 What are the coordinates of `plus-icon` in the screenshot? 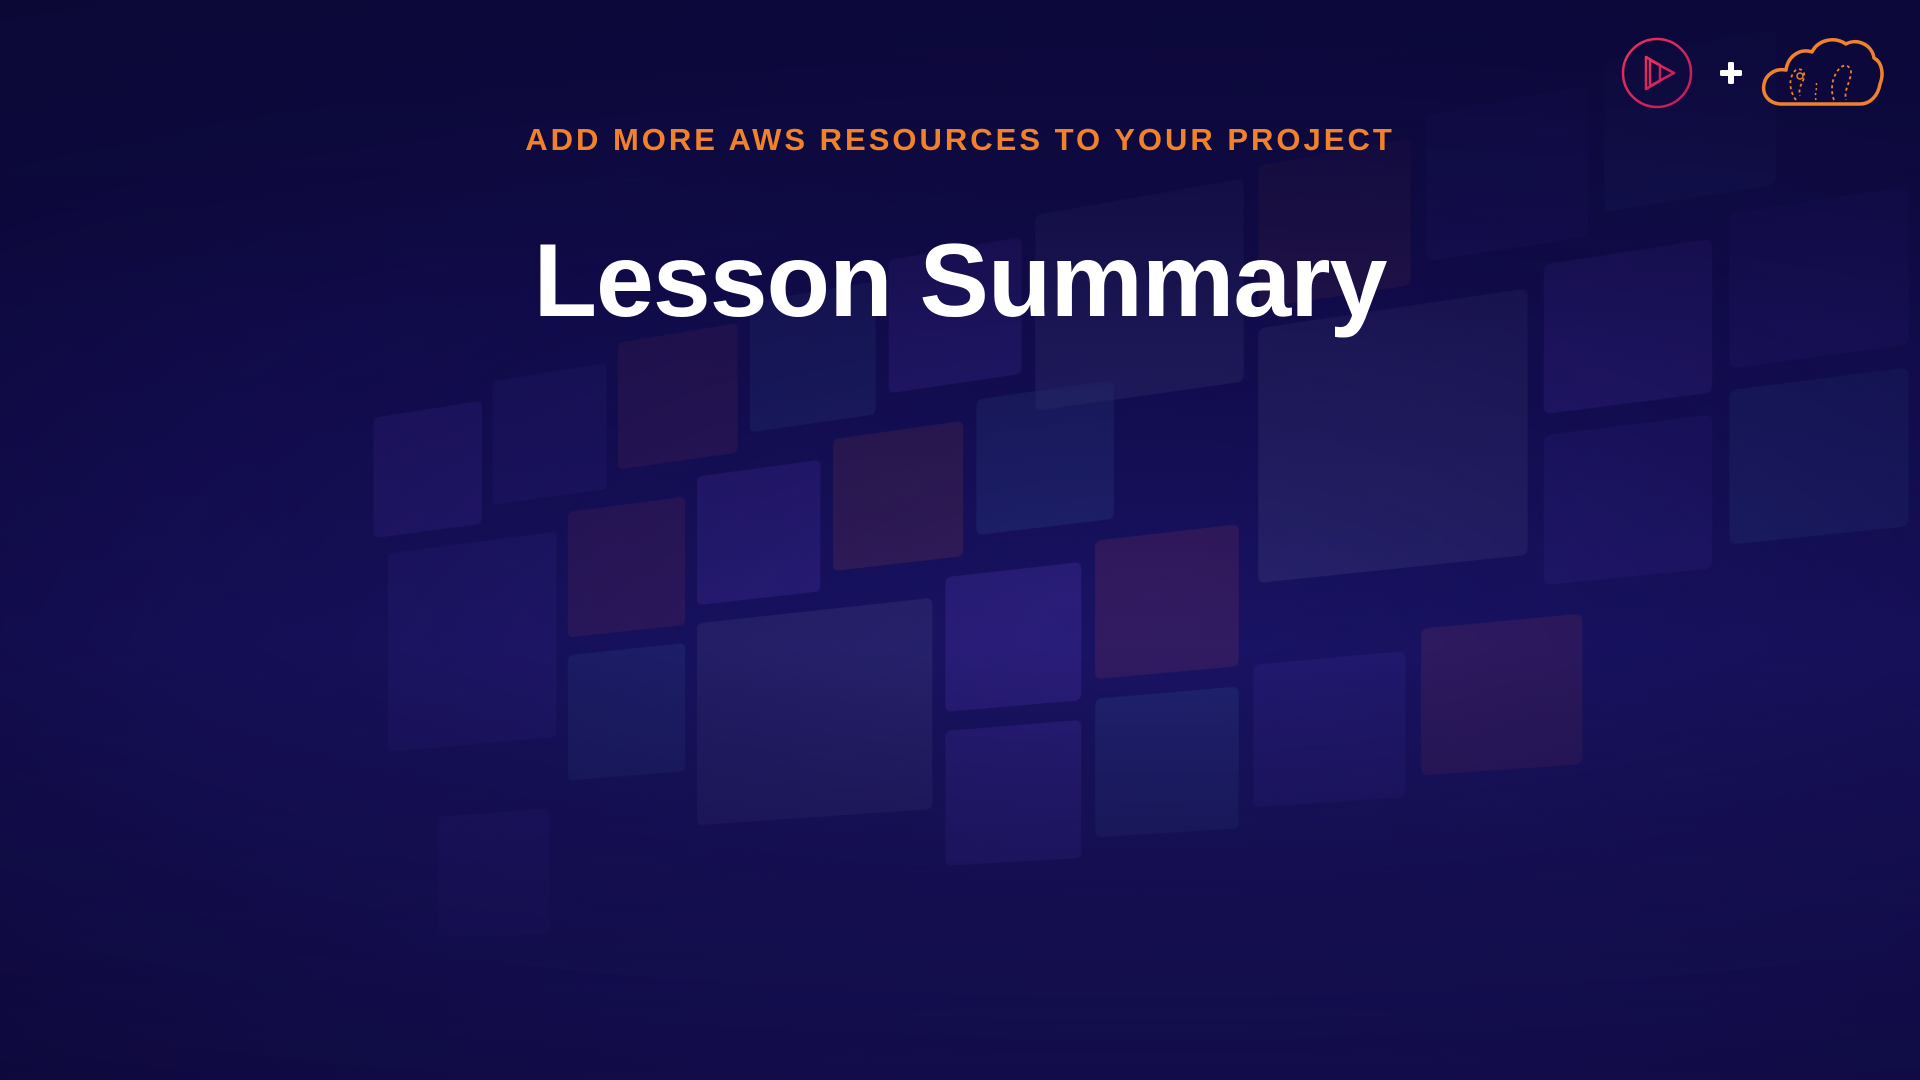 It's located at (1731, 73).